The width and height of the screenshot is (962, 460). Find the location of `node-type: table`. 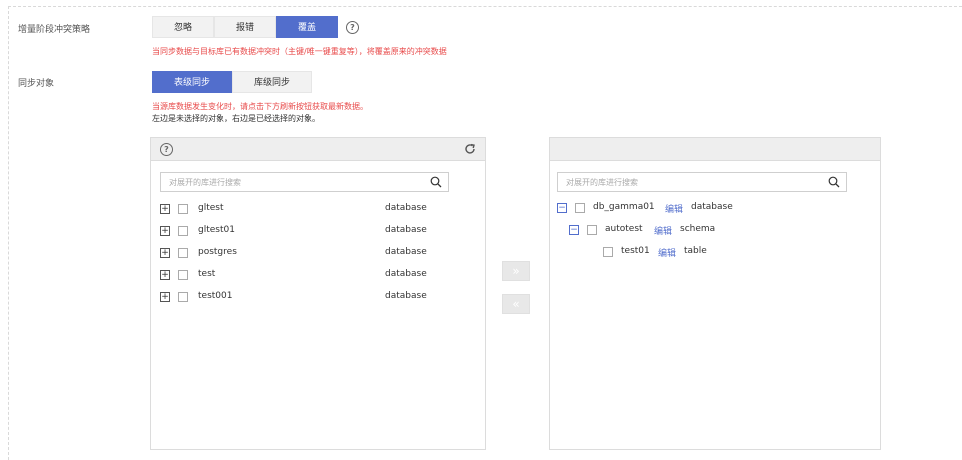

node-type: table is located at coordinates (695, 251).